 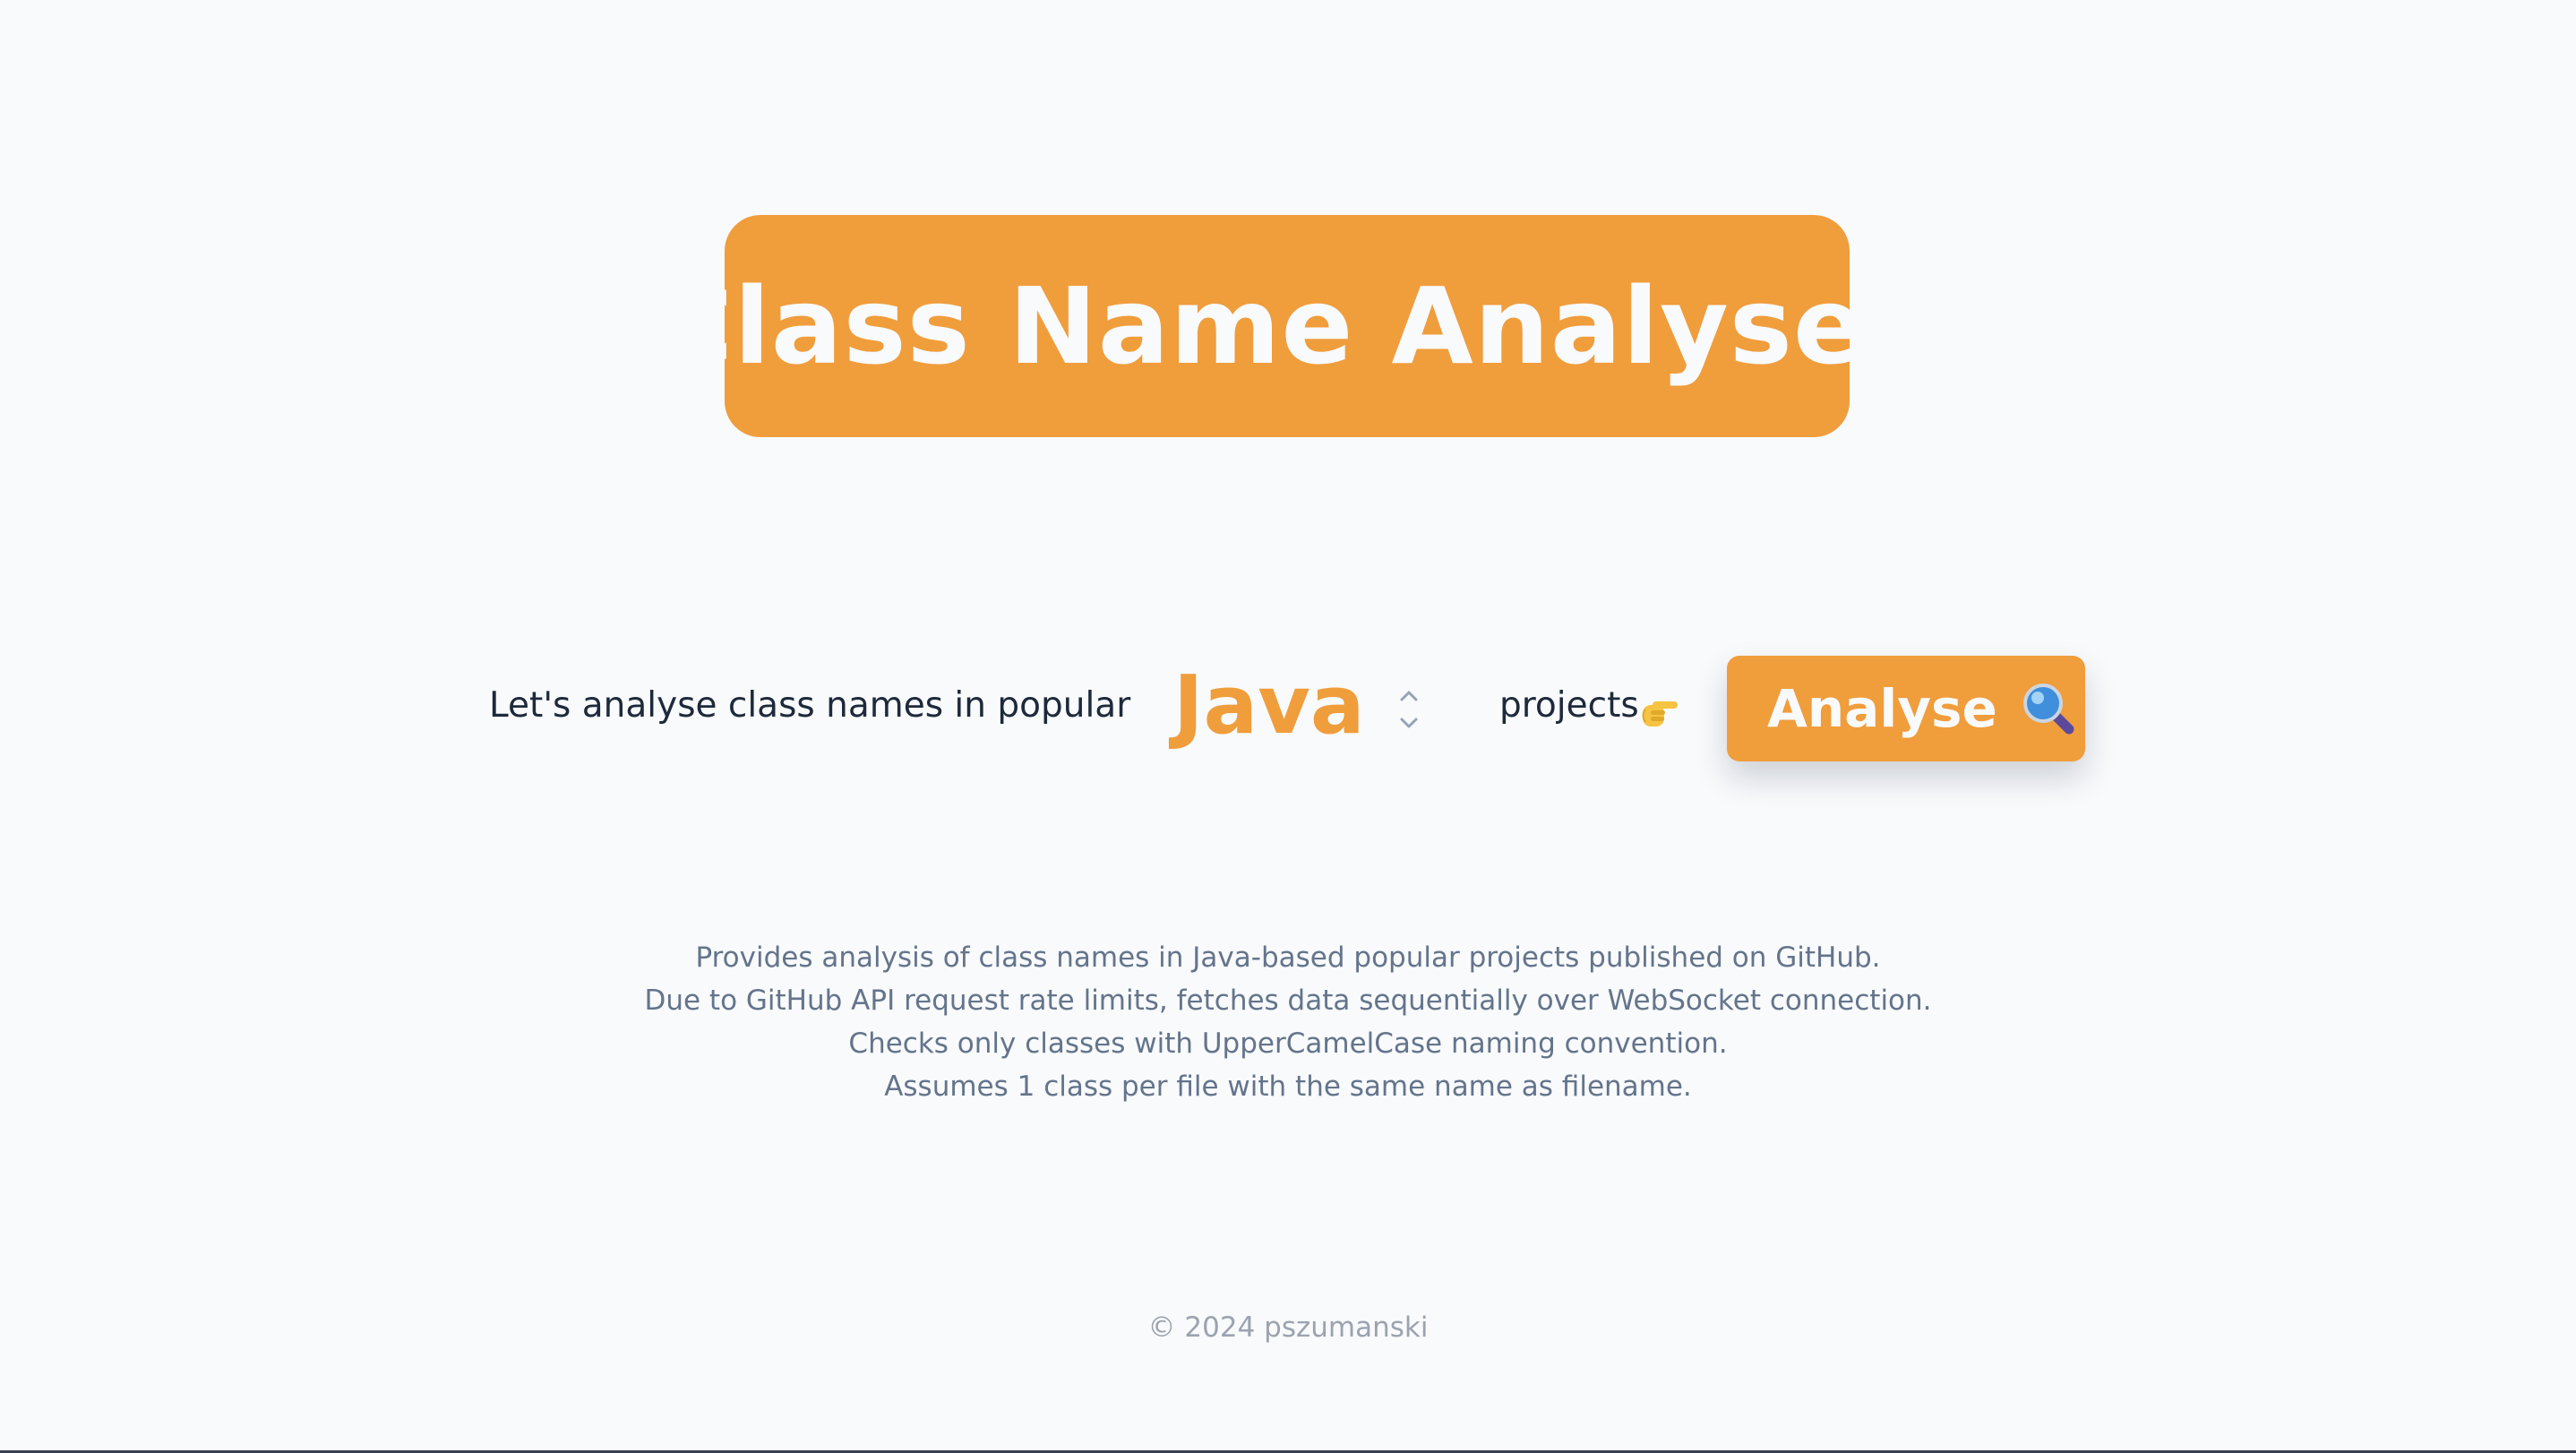 I want to click on backhand-index-pointing-right-icon, so click(x=1660, y=713).